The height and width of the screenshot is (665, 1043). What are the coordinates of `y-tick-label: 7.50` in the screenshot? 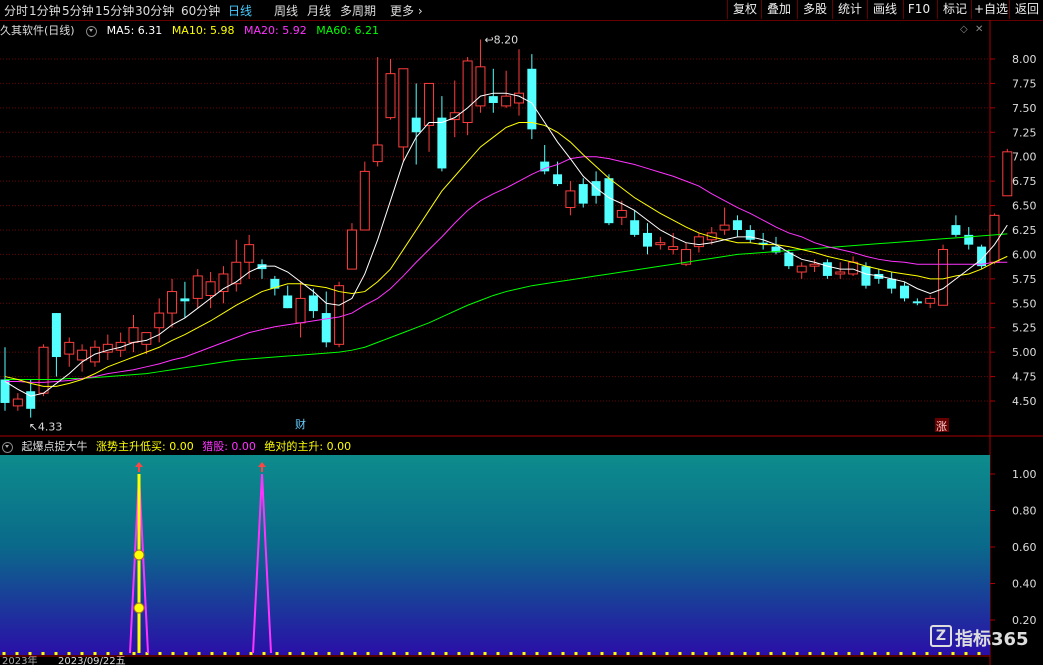 It's located at (1024, 108).